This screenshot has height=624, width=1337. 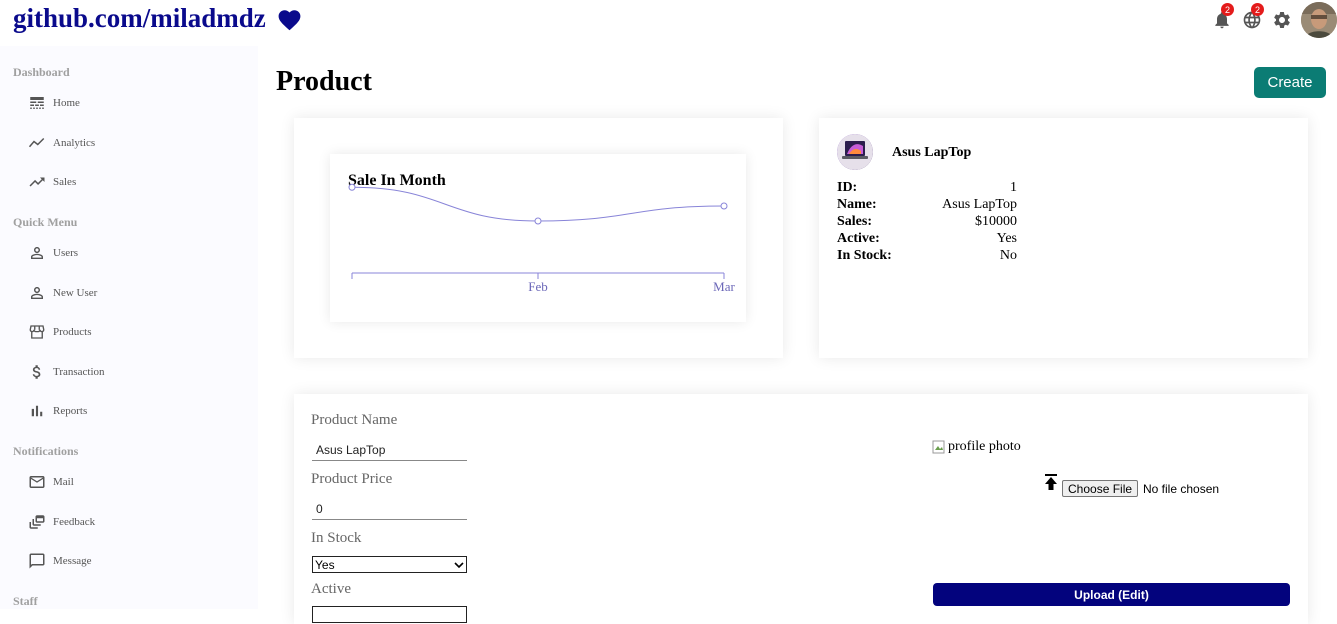 I want to click on chart-panel: Sale In Month Feb Mar, so click(x=538, y=238).